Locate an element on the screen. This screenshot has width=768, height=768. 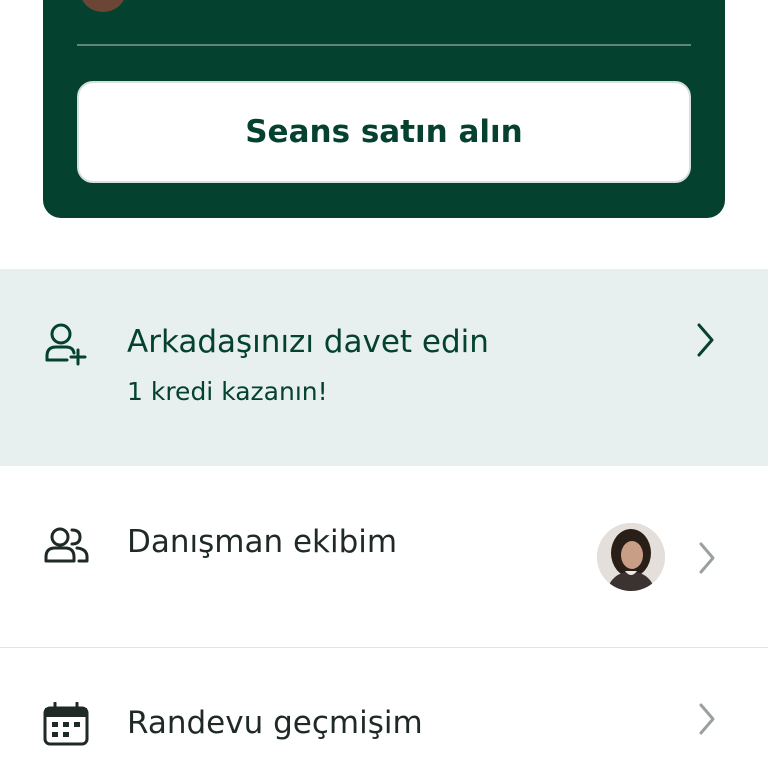
calendar-icon is located at coordinates (66, 724).